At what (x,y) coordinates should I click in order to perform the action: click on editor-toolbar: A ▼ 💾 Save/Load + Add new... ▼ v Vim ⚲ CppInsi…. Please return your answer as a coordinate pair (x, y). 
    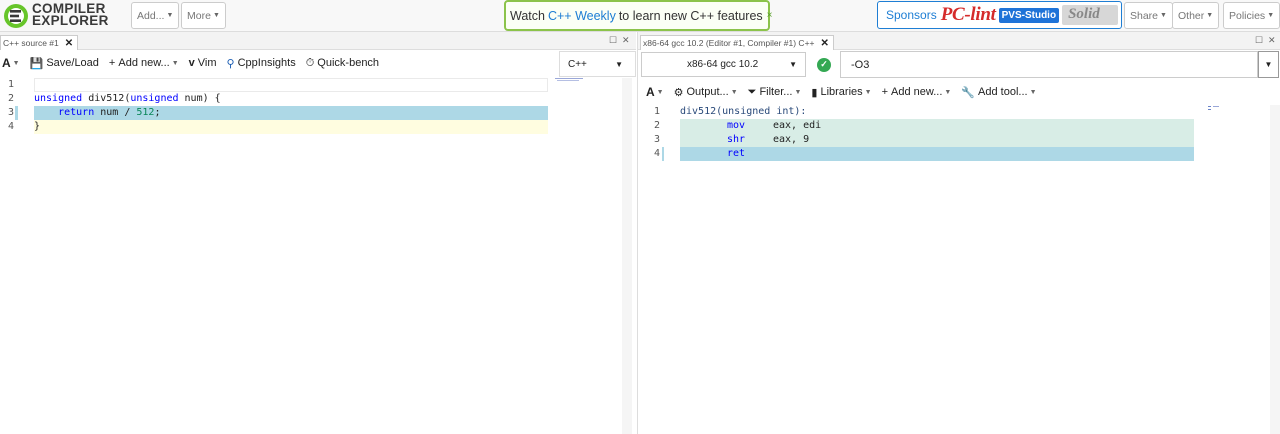
    Looking at the image, I should click on (195, 63).